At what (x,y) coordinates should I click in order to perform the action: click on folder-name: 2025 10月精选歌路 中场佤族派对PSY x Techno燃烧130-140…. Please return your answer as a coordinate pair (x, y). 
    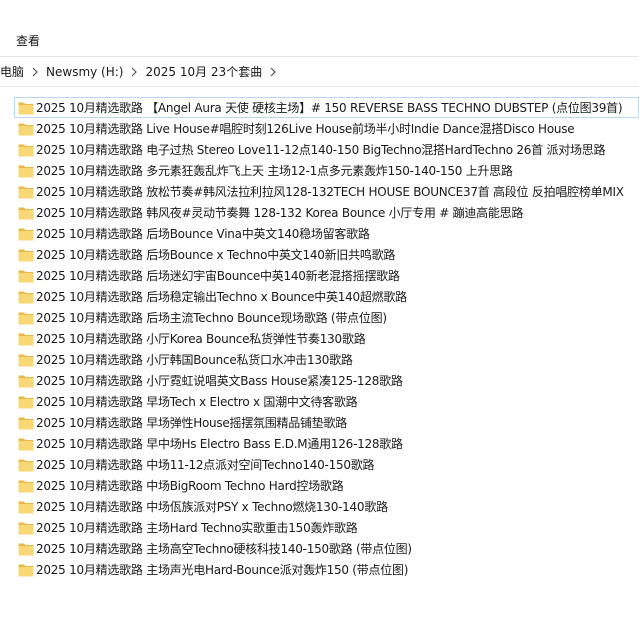
    Looking at the image, I should click on (212, 507).